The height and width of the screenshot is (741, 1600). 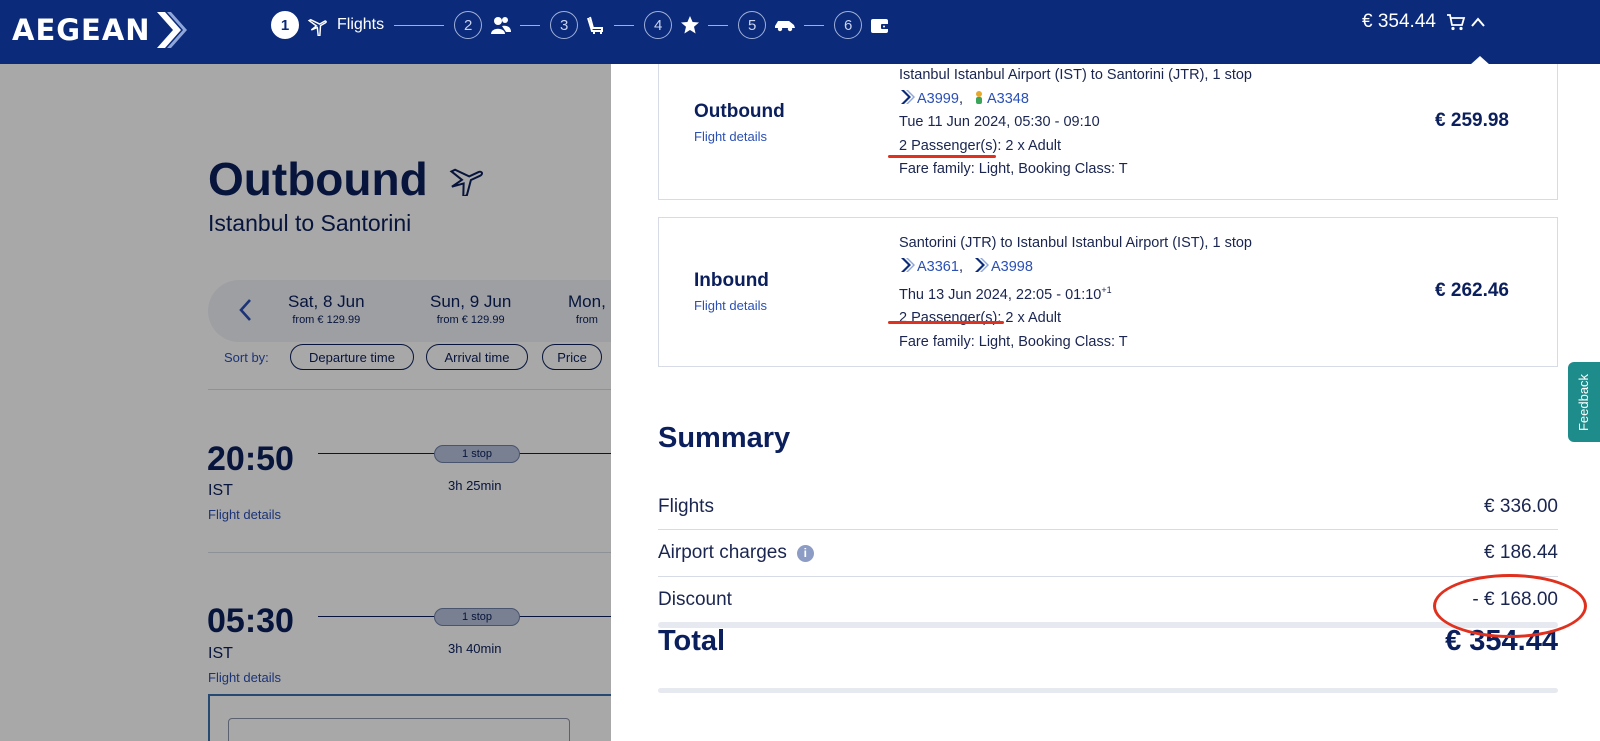 What do you see at coordinates (948, 145) in the screenshot?
I see `passengers-label: 2 Passenger(s)` at bounding box center [948, 145].